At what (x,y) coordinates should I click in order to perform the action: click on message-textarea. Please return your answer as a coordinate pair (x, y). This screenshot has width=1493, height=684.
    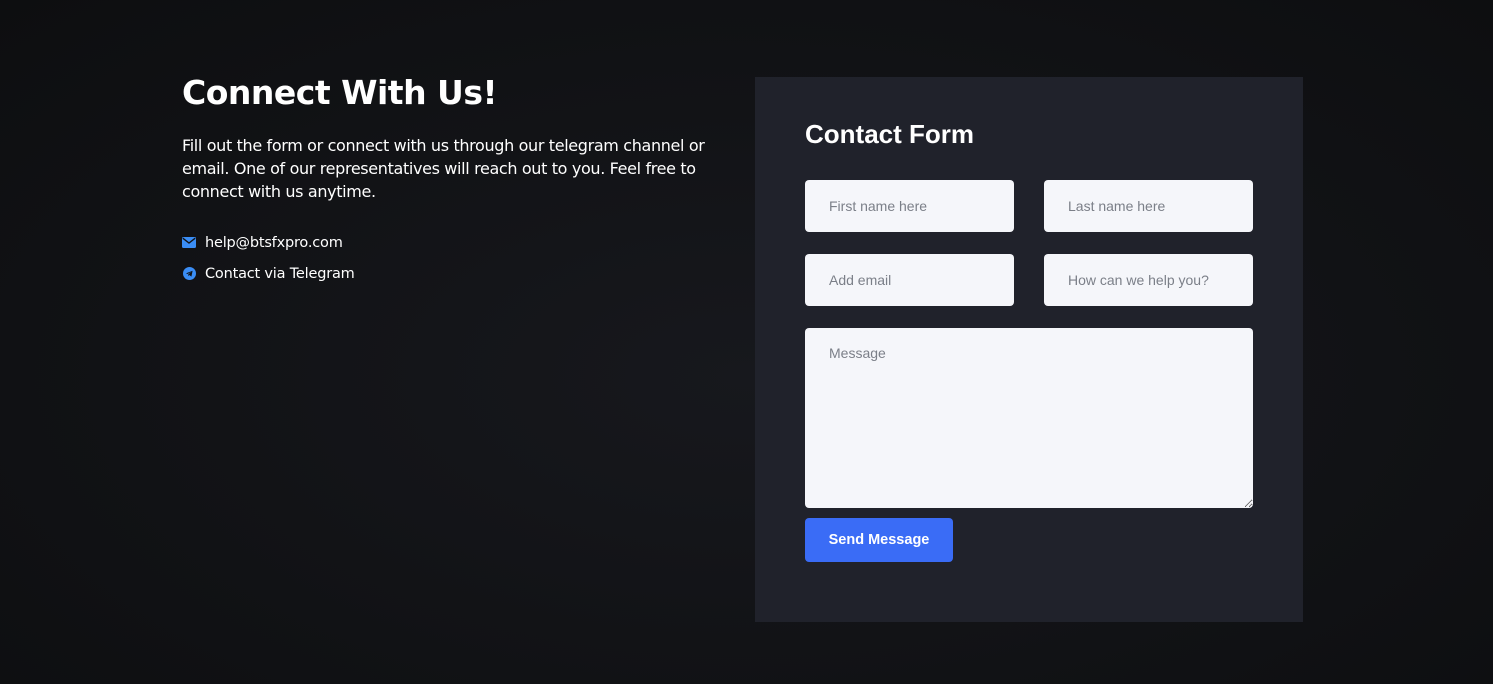
    Looking at the image, I should click on (1029, 418).